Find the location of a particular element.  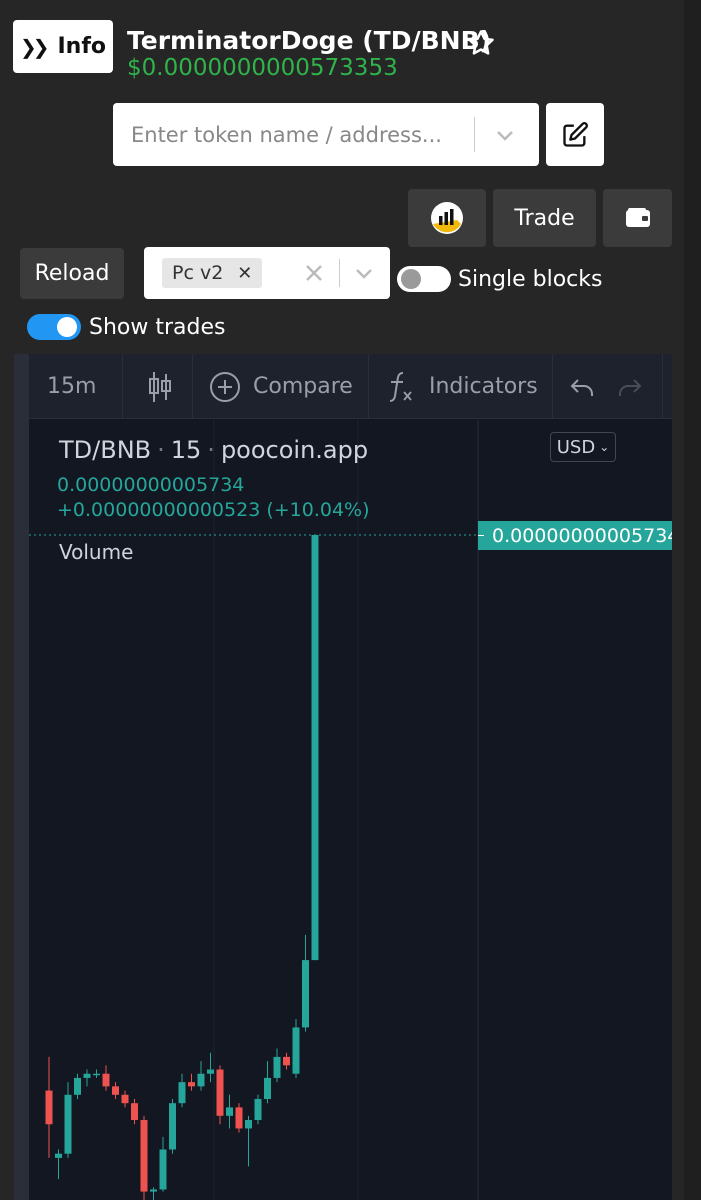

show-trades-toggle is located at coordinates (54, 327).